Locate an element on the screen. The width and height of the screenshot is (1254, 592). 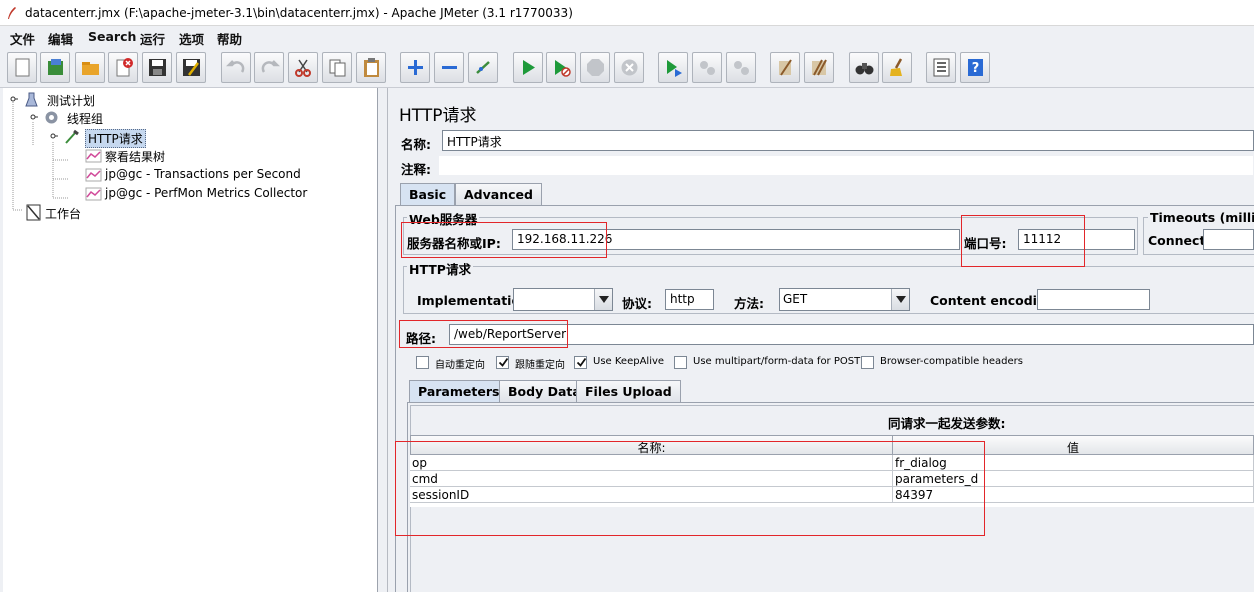
menu-options: 选项 is located at coordinates (191, 38).